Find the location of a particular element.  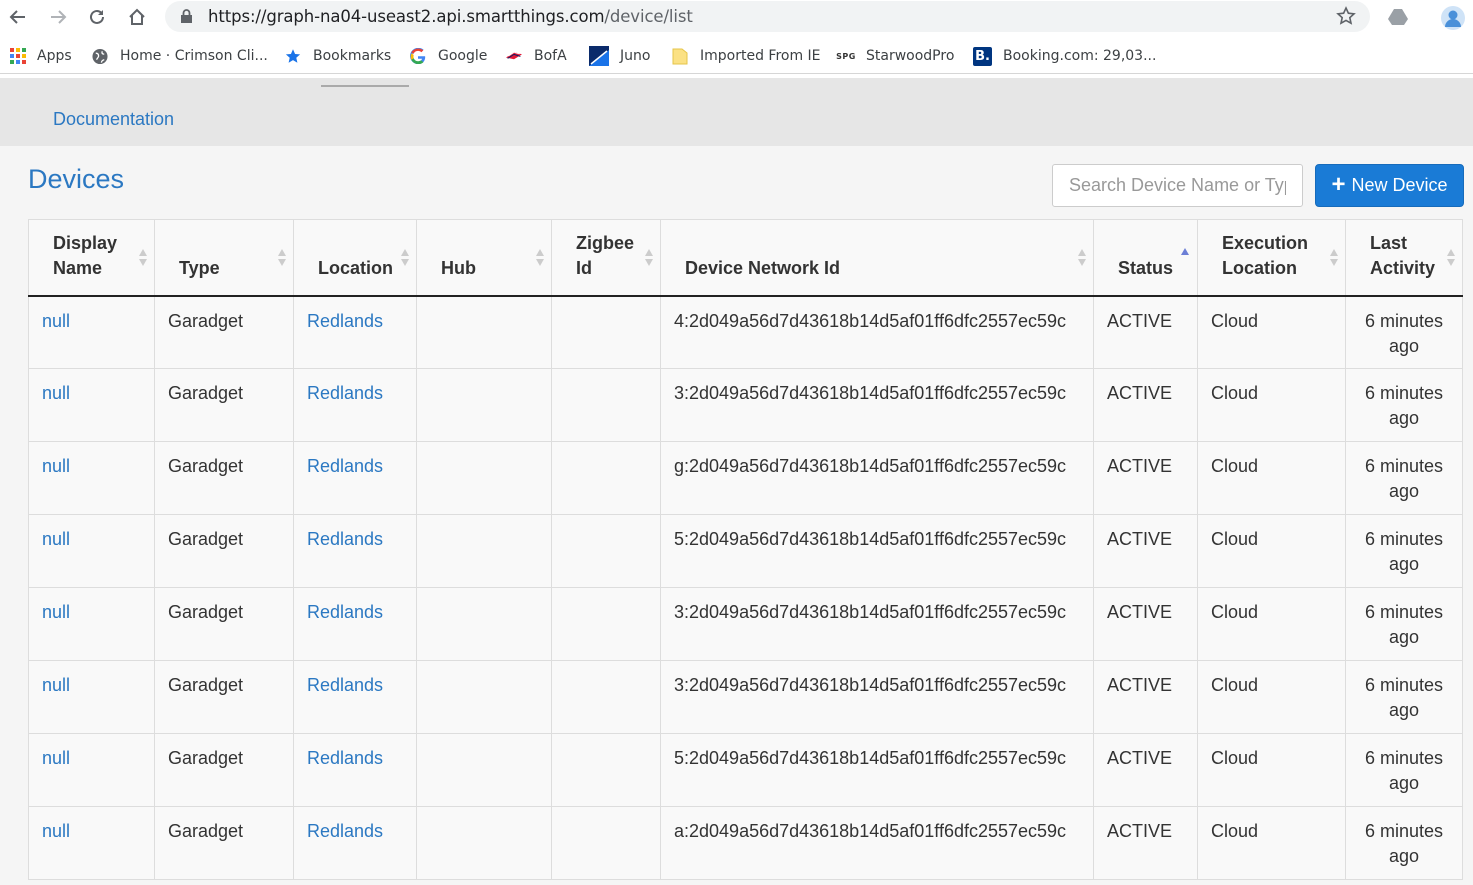

col-location: Location is located at coordinates (355, 258).